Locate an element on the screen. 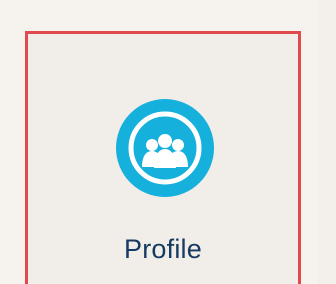 The height and width of the screenshot is (284, 336). people-group-icon is located at coordinates (165, 148).